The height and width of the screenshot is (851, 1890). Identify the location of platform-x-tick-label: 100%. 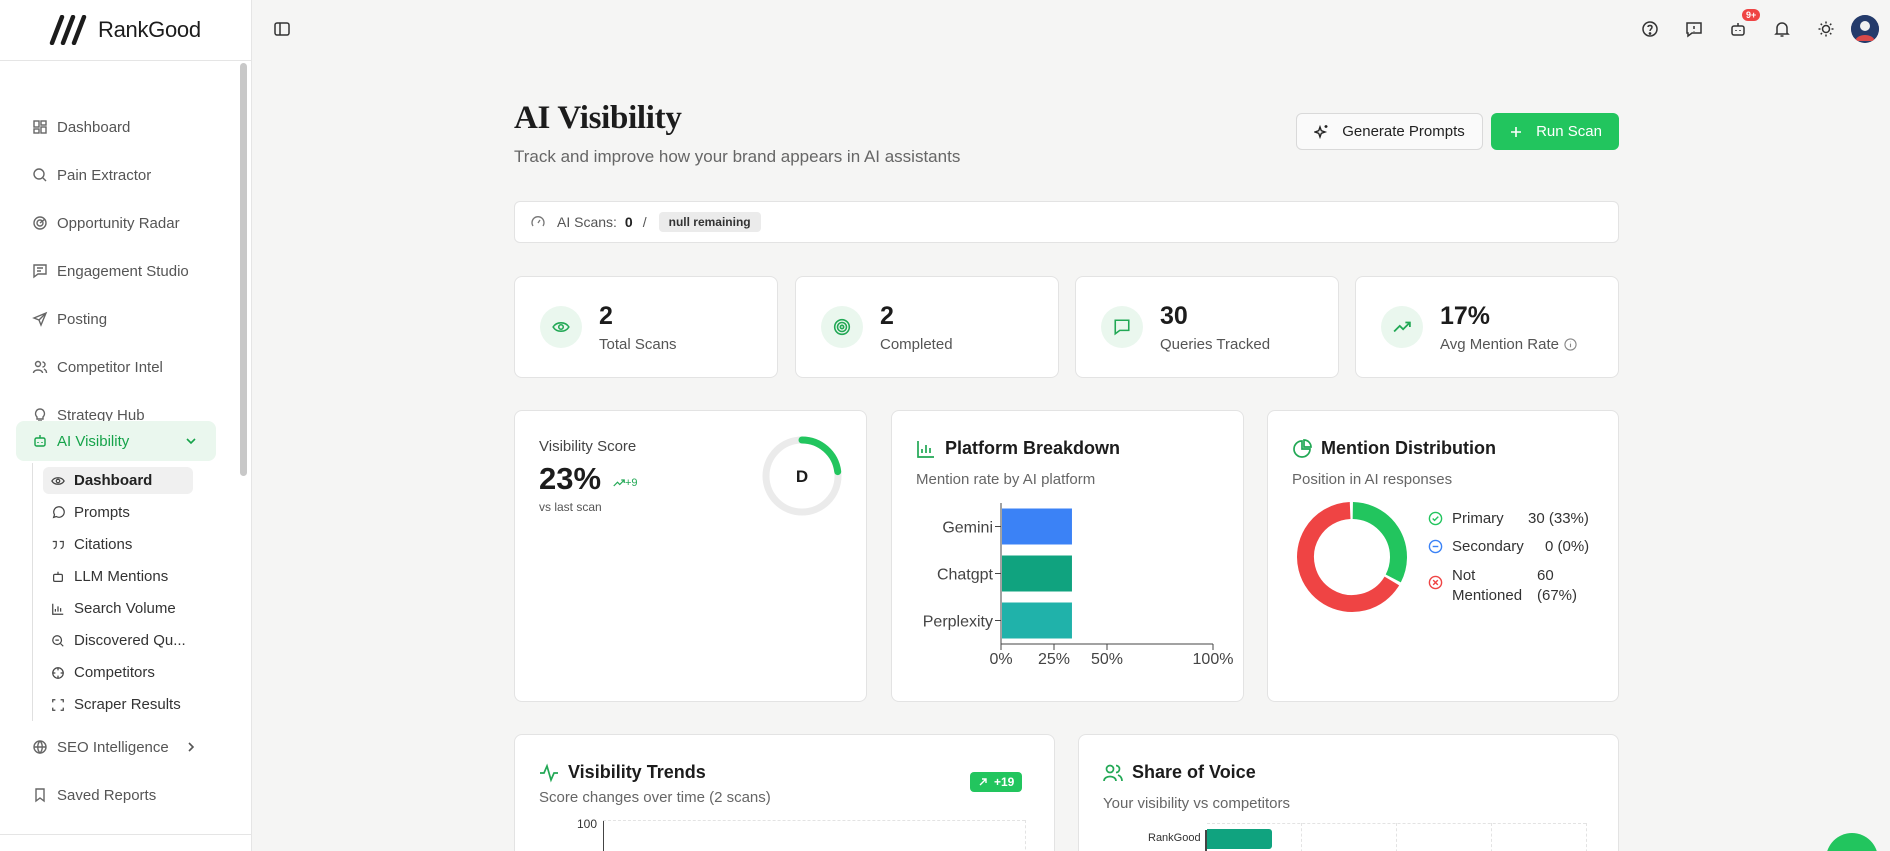
(1213, 659).